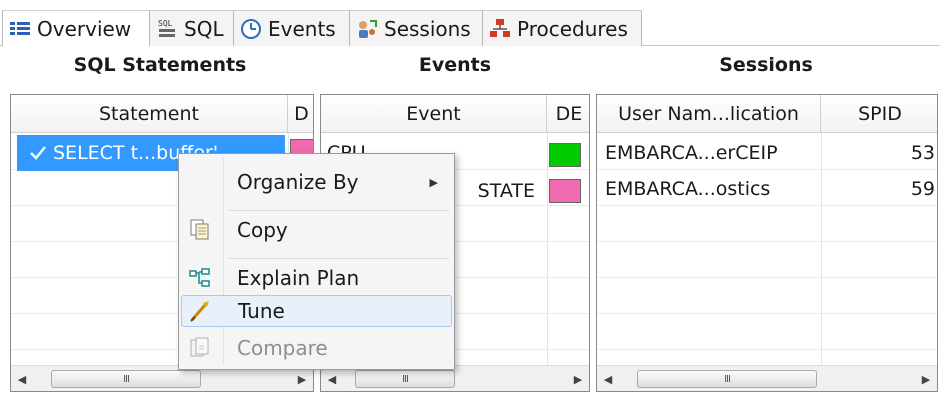 The width and height of the screenshot is (940, 394). Describe the element at coordinates (500, 29) in the screenshot. I see `procedures-icon` at that location.